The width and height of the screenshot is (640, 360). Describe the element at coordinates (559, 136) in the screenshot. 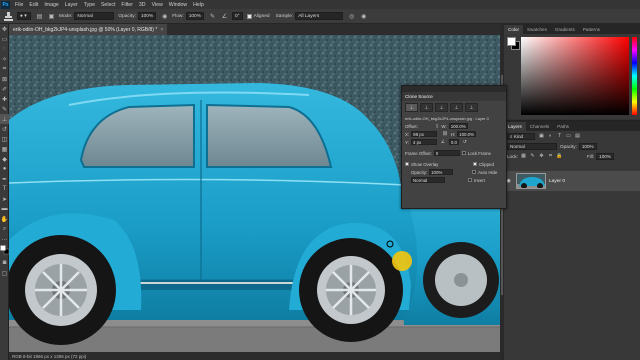

I see `filter-type-icon: T` at that location.